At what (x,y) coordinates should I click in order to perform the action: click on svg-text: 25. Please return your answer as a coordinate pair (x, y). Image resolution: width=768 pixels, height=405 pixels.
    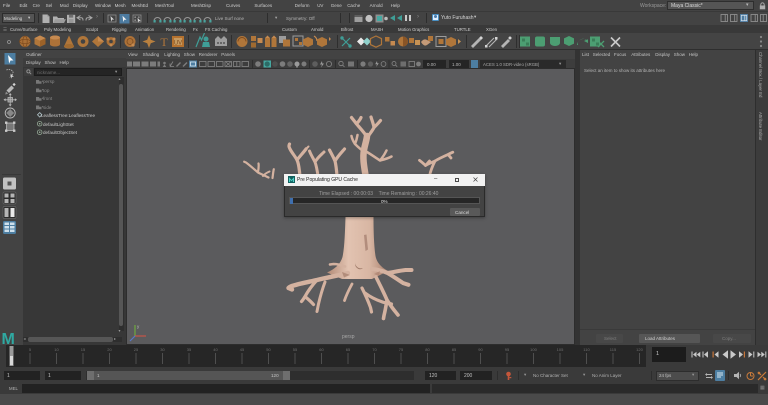
    Looking at the image, I should click on (136, 349).